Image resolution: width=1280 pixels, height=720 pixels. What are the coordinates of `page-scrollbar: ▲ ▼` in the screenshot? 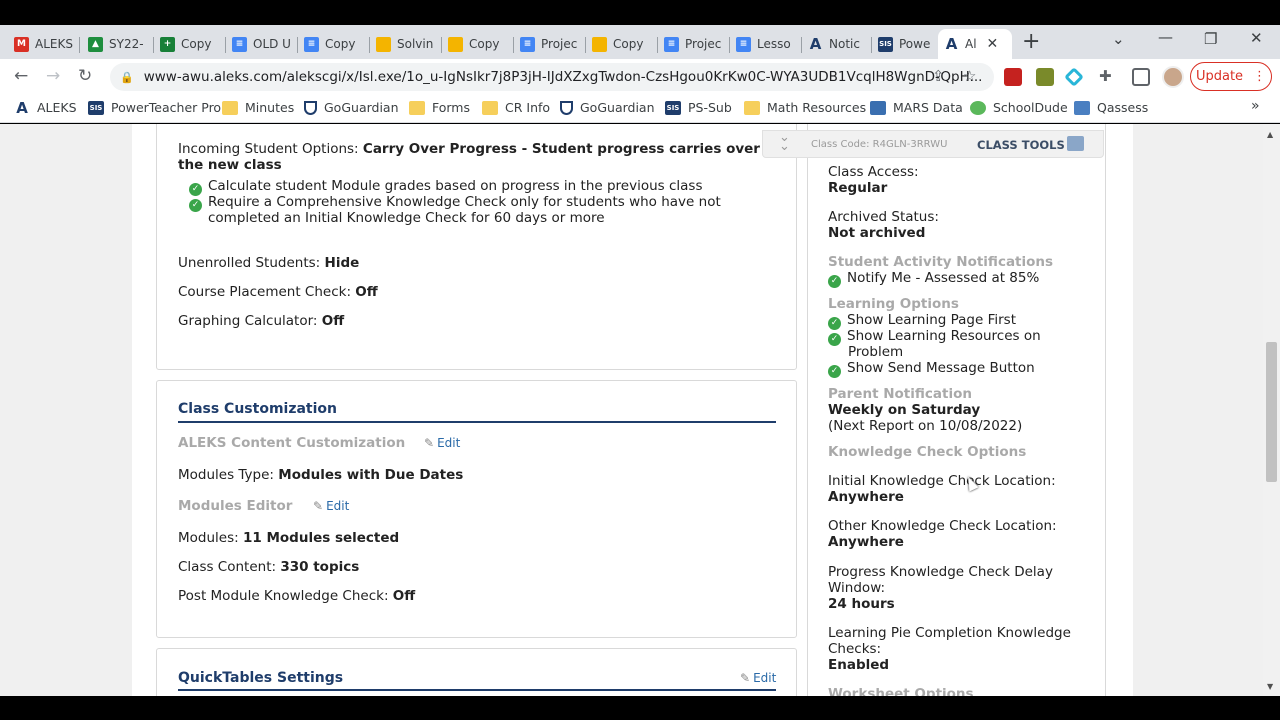 It's located at (1271, 410).